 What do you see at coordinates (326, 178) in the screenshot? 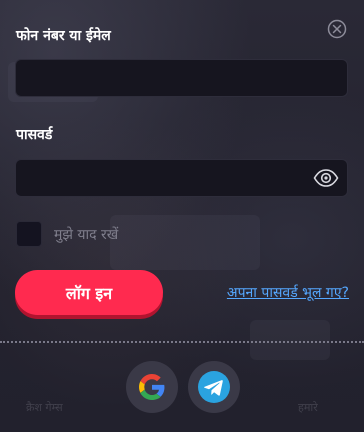
I see `eye-icon` at bounding box center [326, 178].